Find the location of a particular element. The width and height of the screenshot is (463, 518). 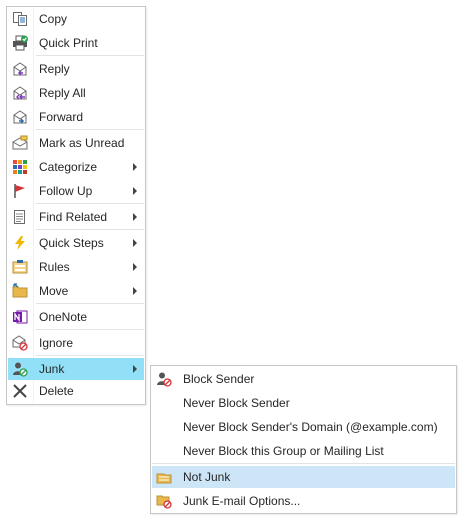

submenu-item-block-sender: Block Sender is located at coordinates (303, 379).